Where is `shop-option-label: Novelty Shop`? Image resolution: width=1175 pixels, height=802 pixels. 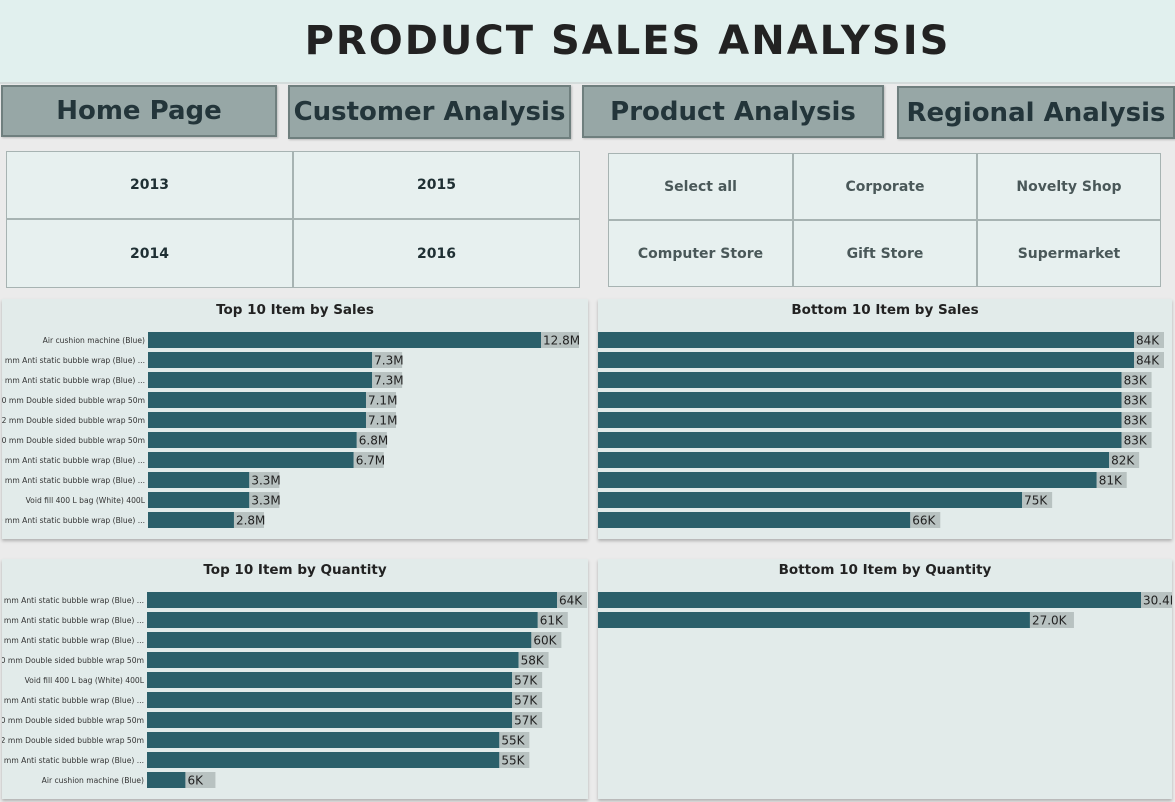
shop-option-label: Novelty Shop is located at coordinates (1069, 186).